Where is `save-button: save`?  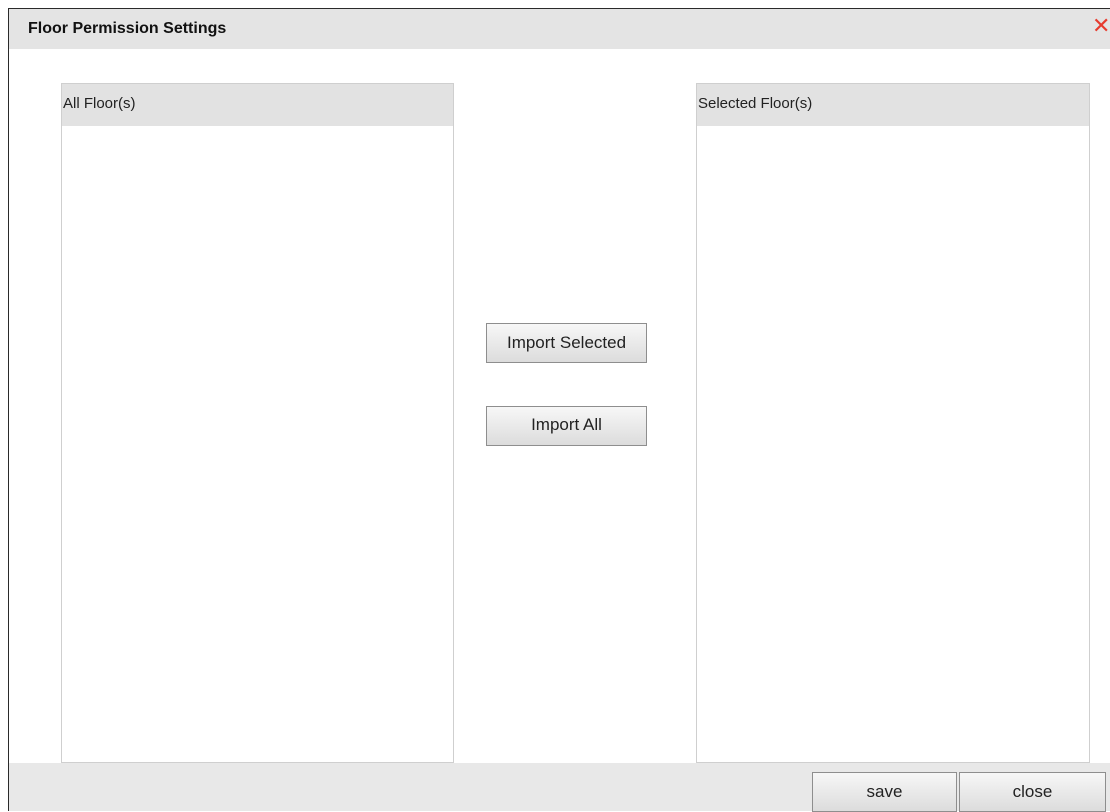 save-button: save is located at coordinates (884, 792).